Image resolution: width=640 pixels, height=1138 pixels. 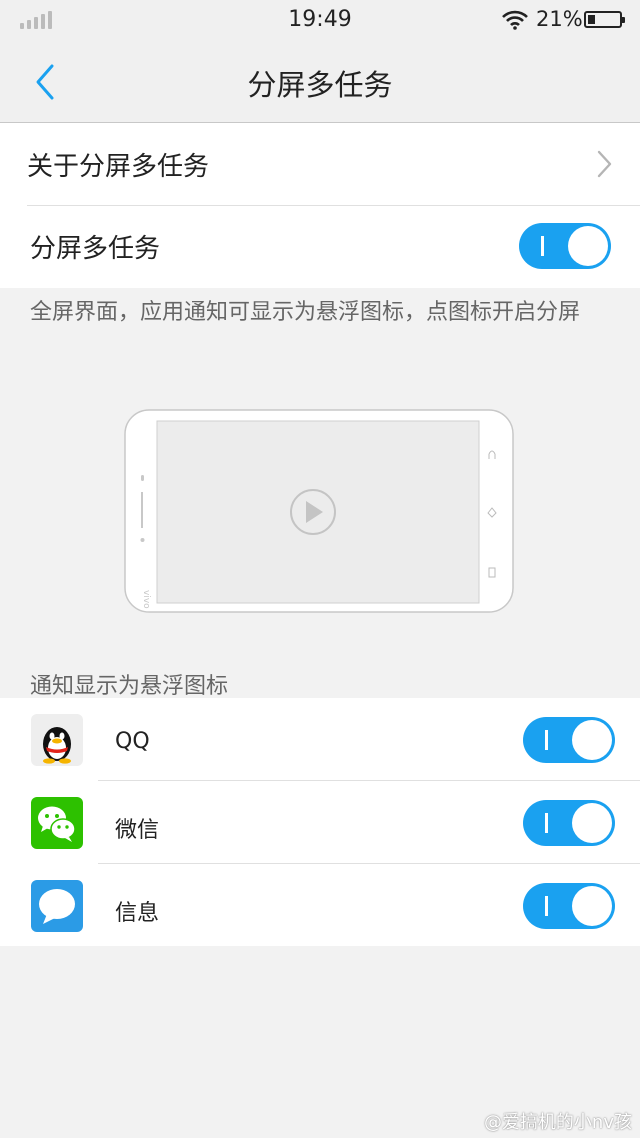 I want to click on divider, so click(x=333, y=205).